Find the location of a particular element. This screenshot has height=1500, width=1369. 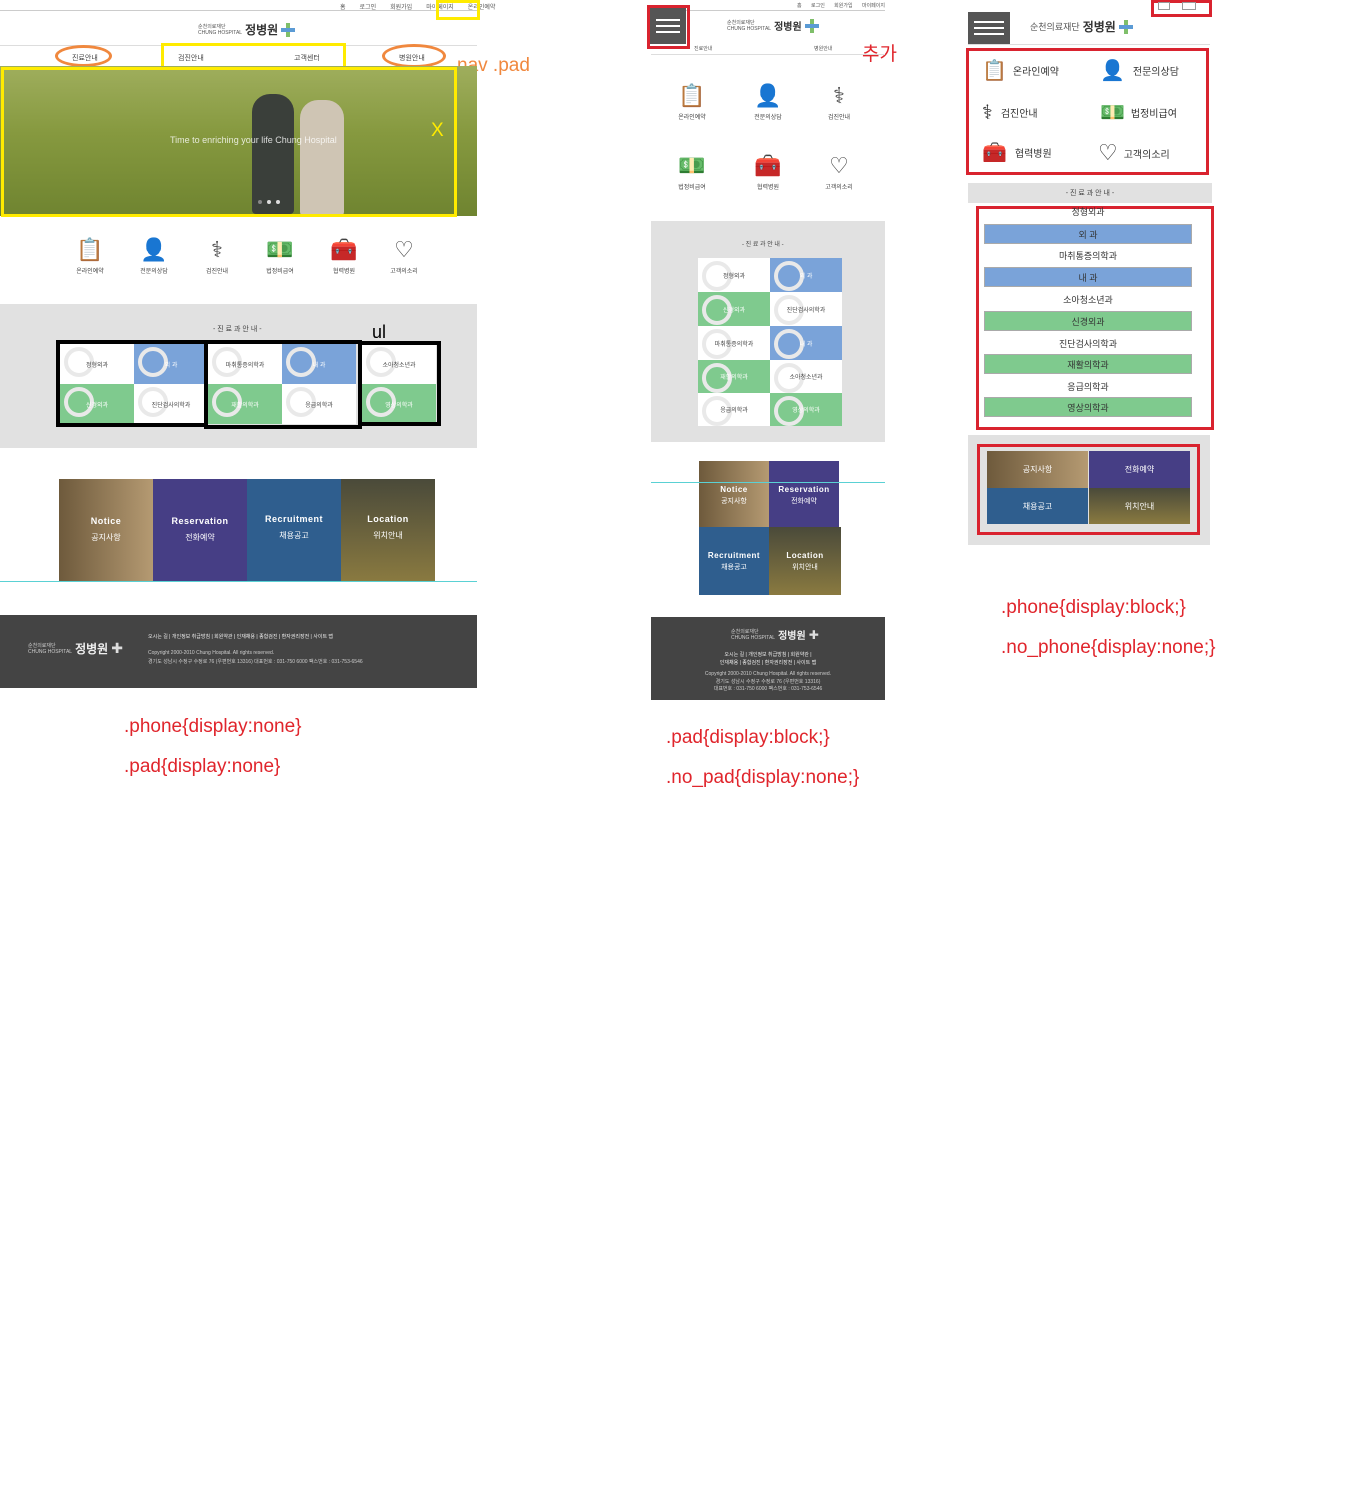

dept-cell: 재활의학과 is located at coordinates (734, 376).